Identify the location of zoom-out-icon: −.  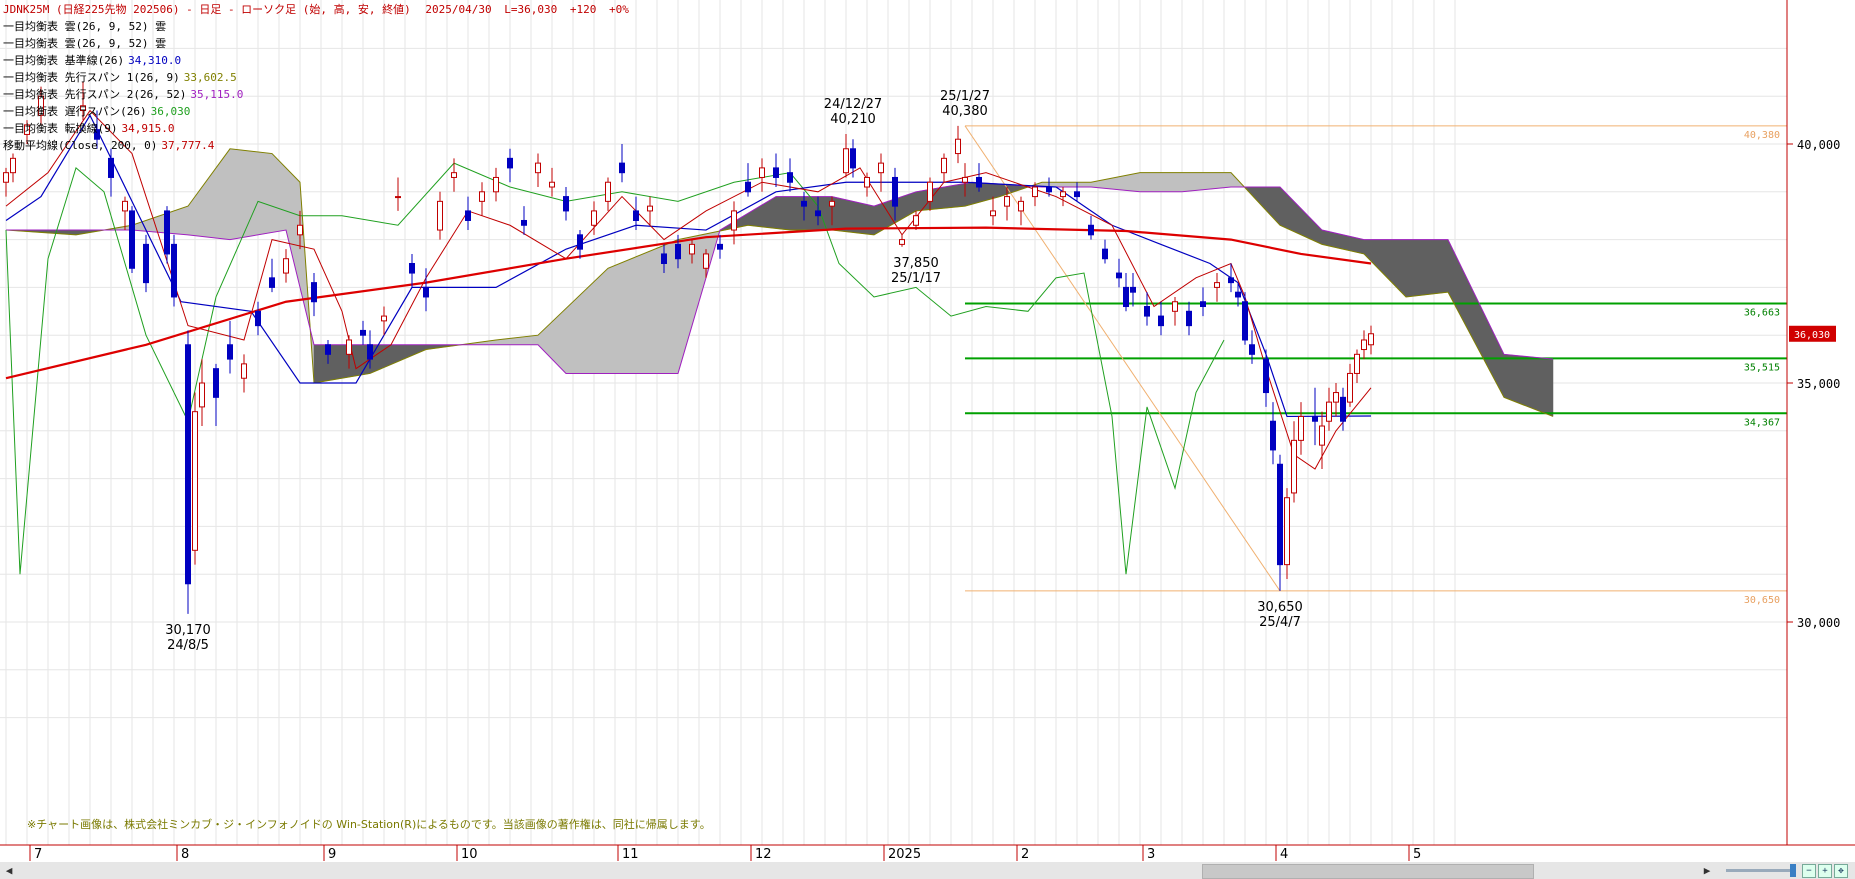
(1809, 871).